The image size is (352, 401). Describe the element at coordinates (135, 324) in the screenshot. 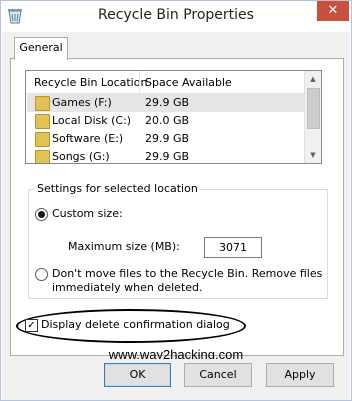

I see `confirm-label: Display delete confirmation dialog` at that location.